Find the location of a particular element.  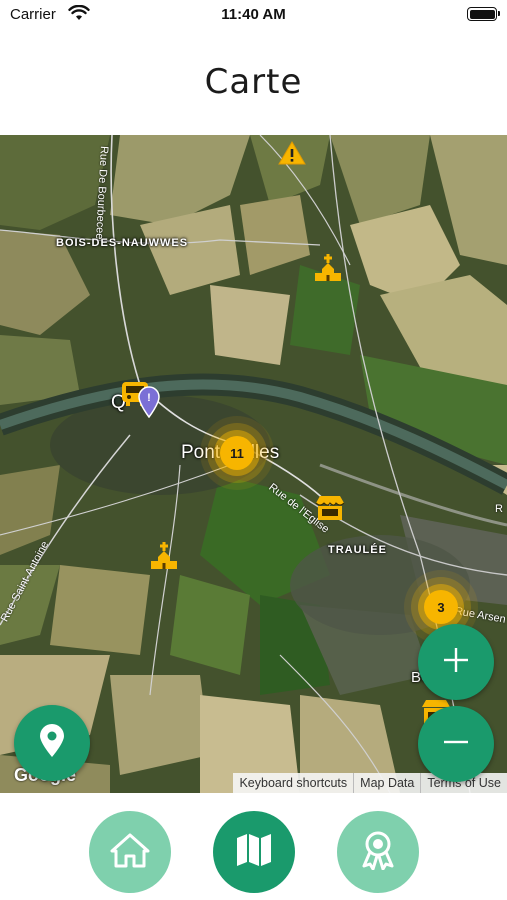

place-label-bois-des-nauwwes: BOIS-DES-NAUWWES is located at coordinates (122, 243).